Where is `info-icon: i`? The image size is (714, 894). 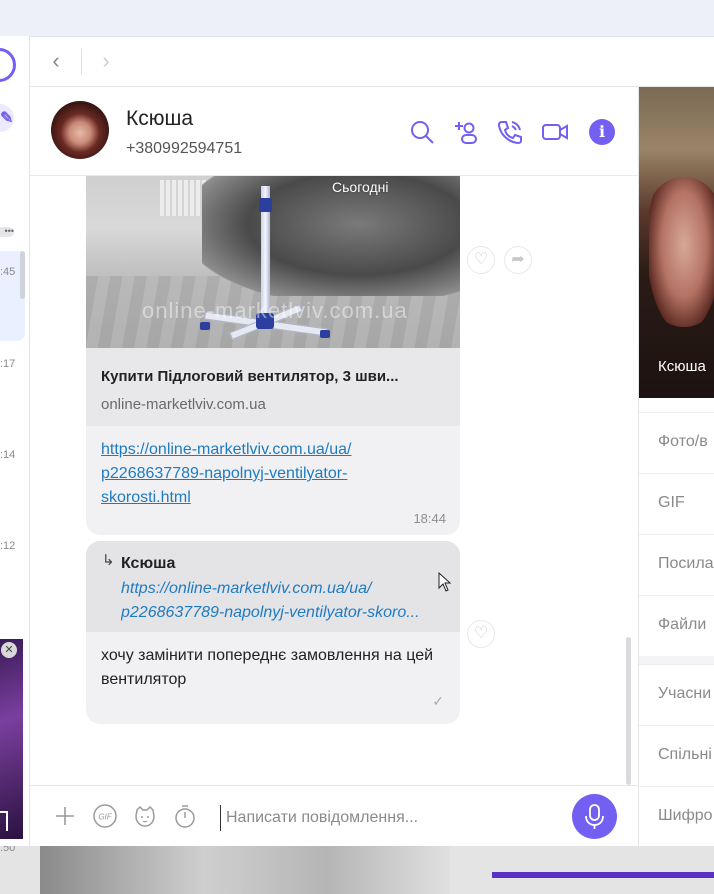 info-icon: i is located at coordinates (602, 132).